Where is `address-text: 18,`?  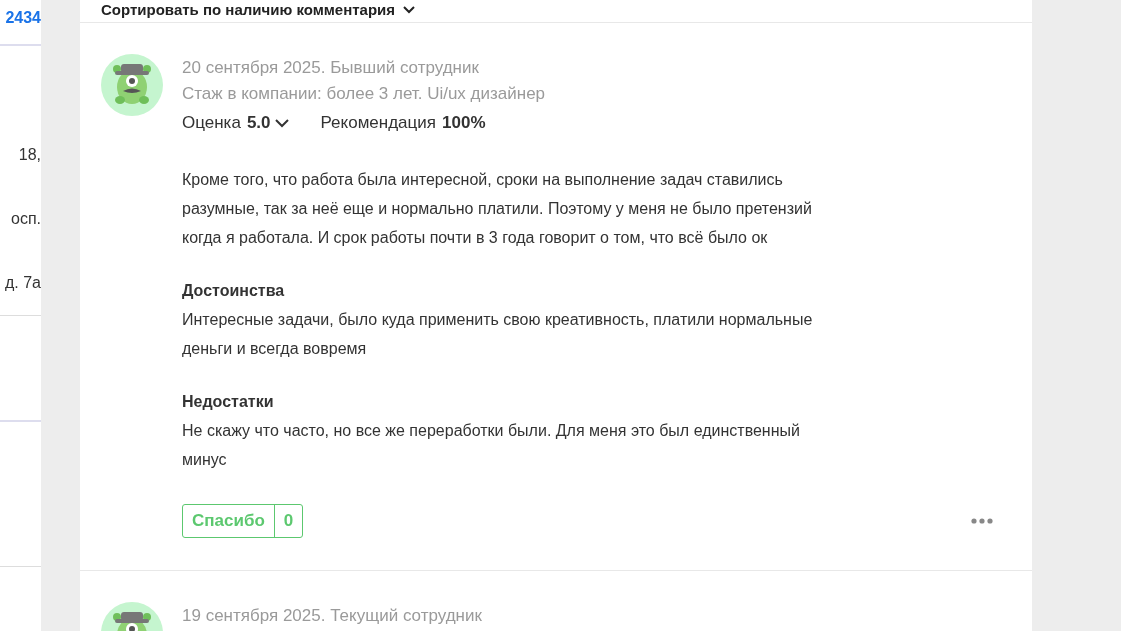
address-text: 18, is located at coordinates (29, 155).